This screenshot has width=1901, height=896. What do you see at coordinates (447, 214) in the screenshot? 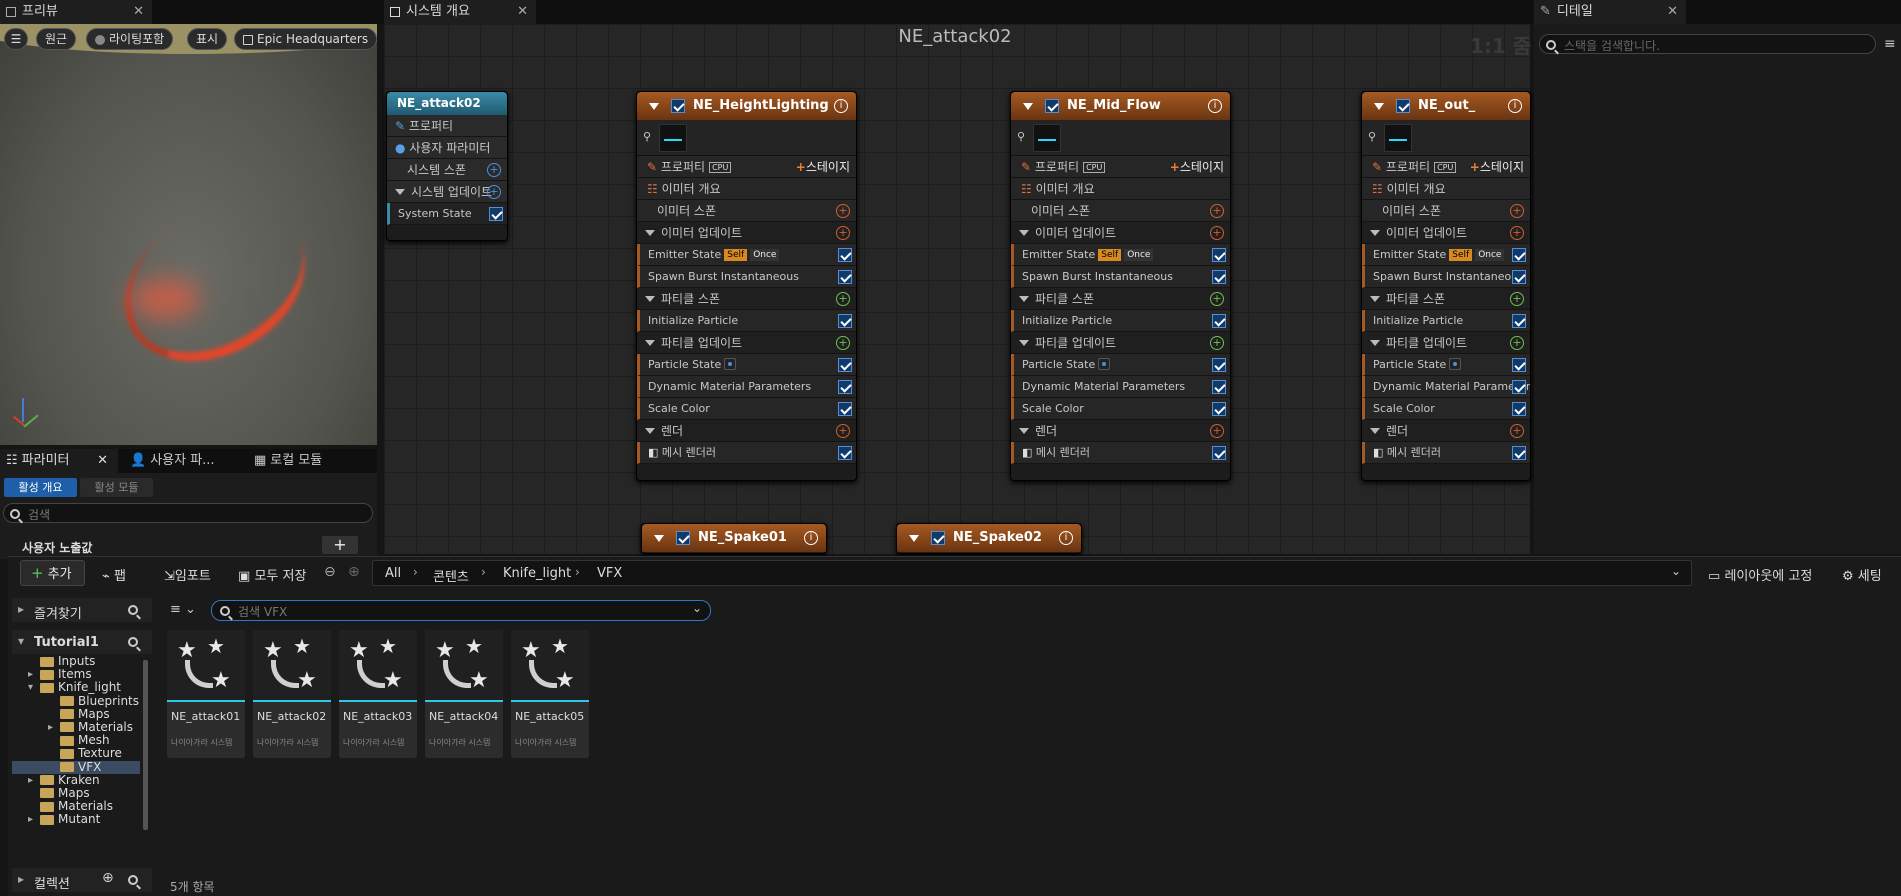
I see `system-state-row: System State` at bounding box center [447, 214].